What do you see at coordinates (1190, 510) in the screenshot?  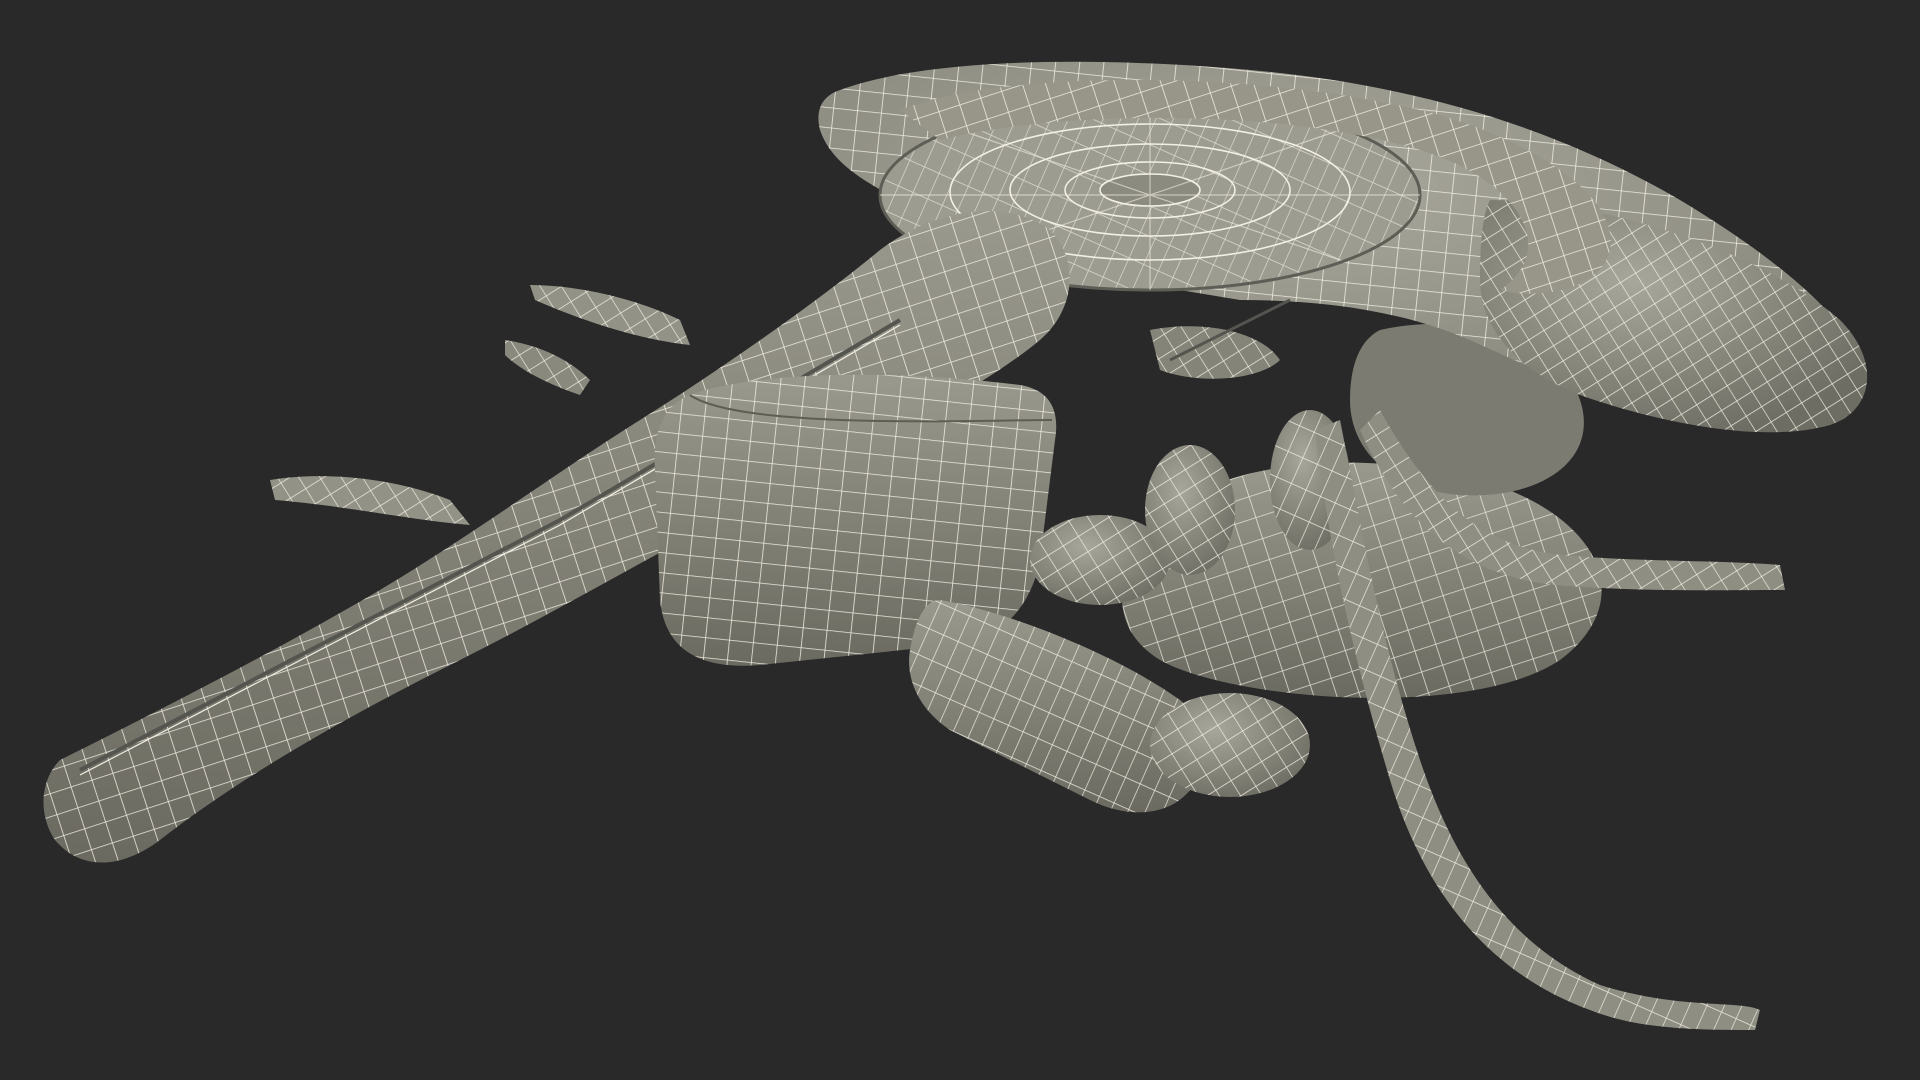 I see `mammillary-bulb-right` at bounding box center [1190, 510].